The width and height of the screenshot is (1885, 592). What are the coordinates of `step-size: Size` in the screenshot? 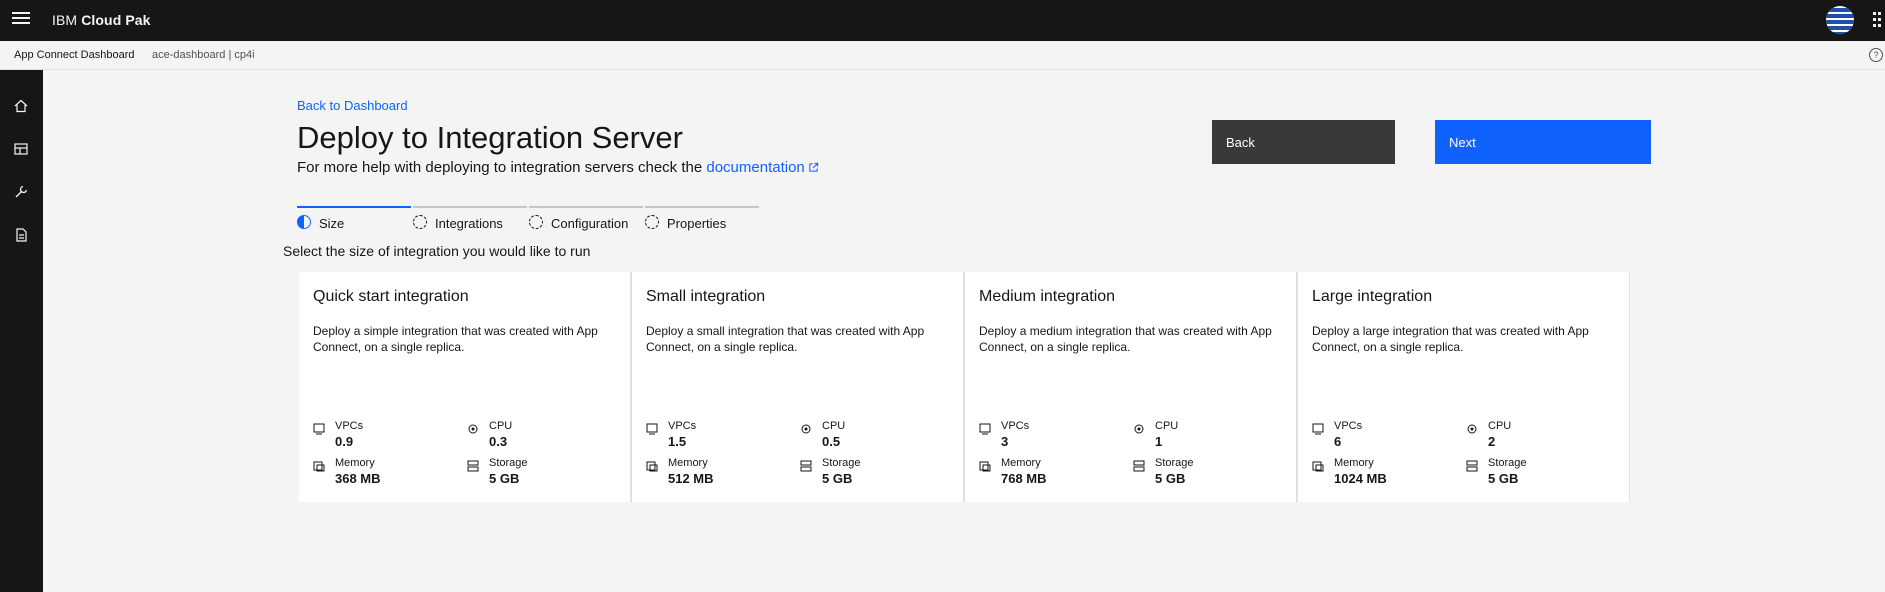 It's located at (354, 219).